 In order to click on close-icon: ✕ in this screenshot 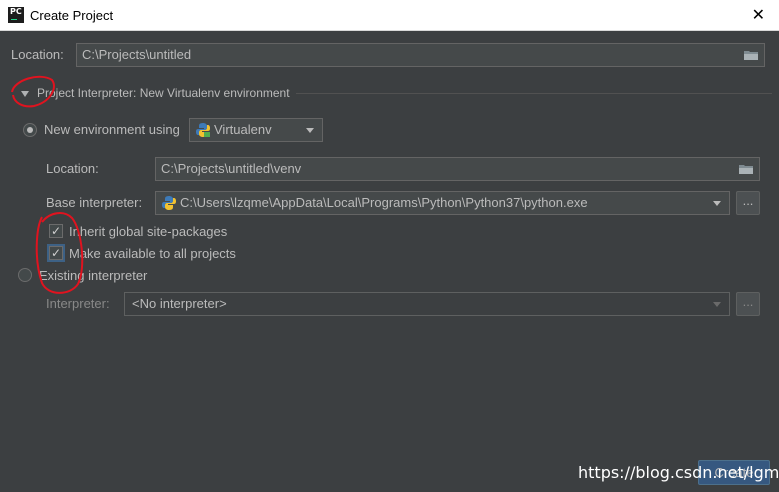, I will do `click(758, 14)`.